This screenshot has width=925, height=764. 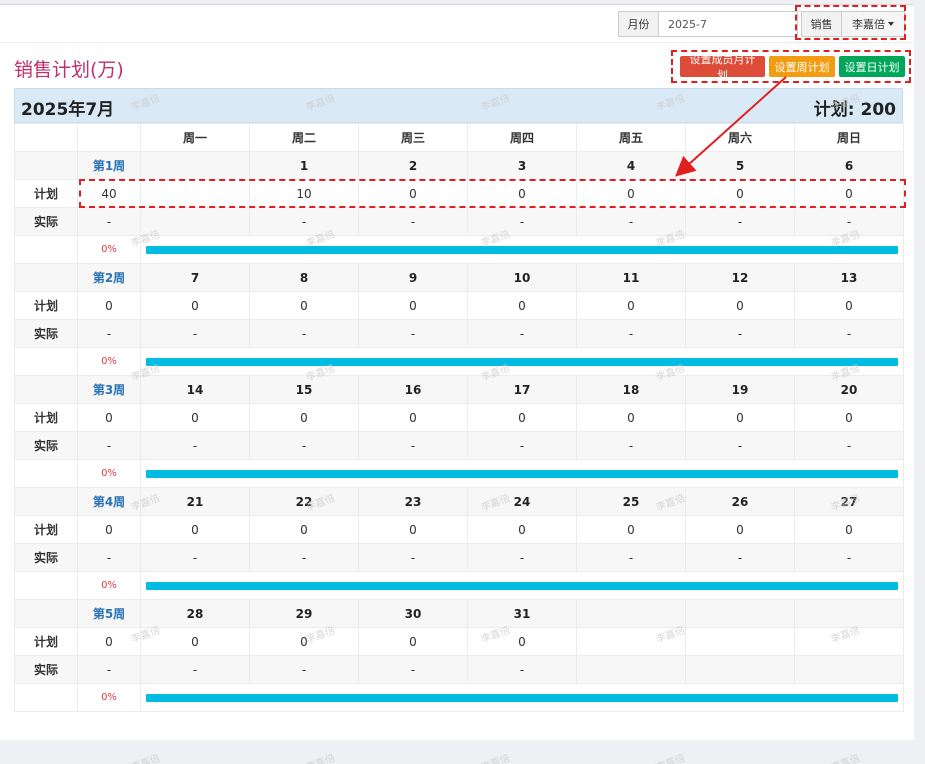 What do you see at coordinates (740, 137) in the screenshot?
I see `weekday-label: 周六` at bounding box center [740, 137].